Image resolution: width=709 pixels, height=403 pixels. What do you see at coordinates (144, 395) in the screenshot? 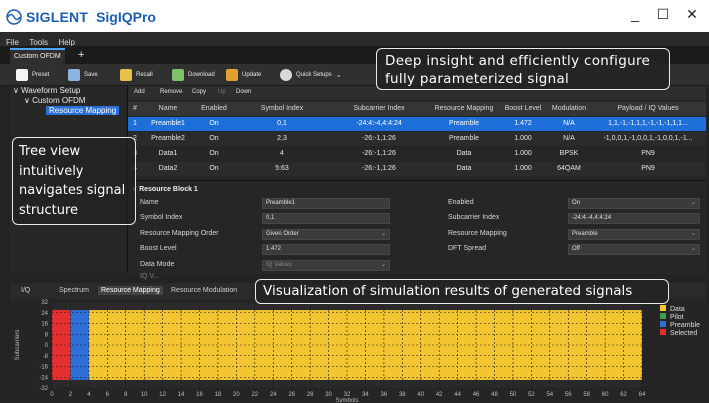
I see `x-tick-label: 10` at bounding box center [144, 395].